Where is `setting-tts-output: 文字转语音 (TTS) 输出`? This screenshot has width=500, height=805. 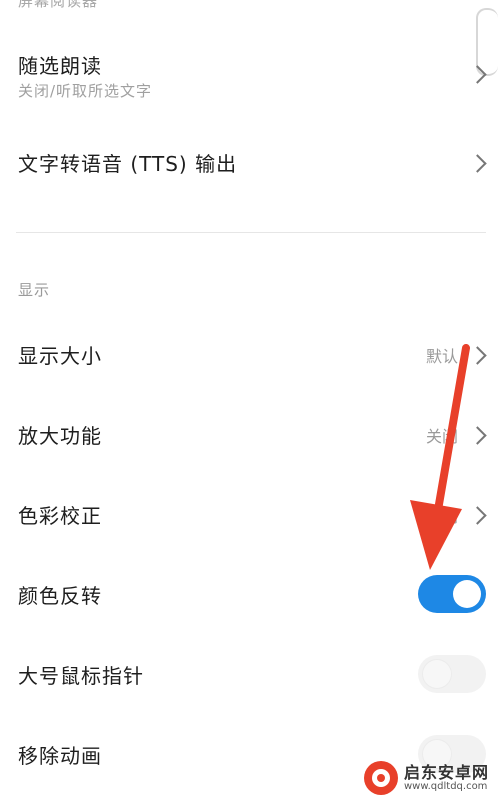
setting-tts-output: 文字转语音 (TTS) 输出 is located at coordinates (250, 162).